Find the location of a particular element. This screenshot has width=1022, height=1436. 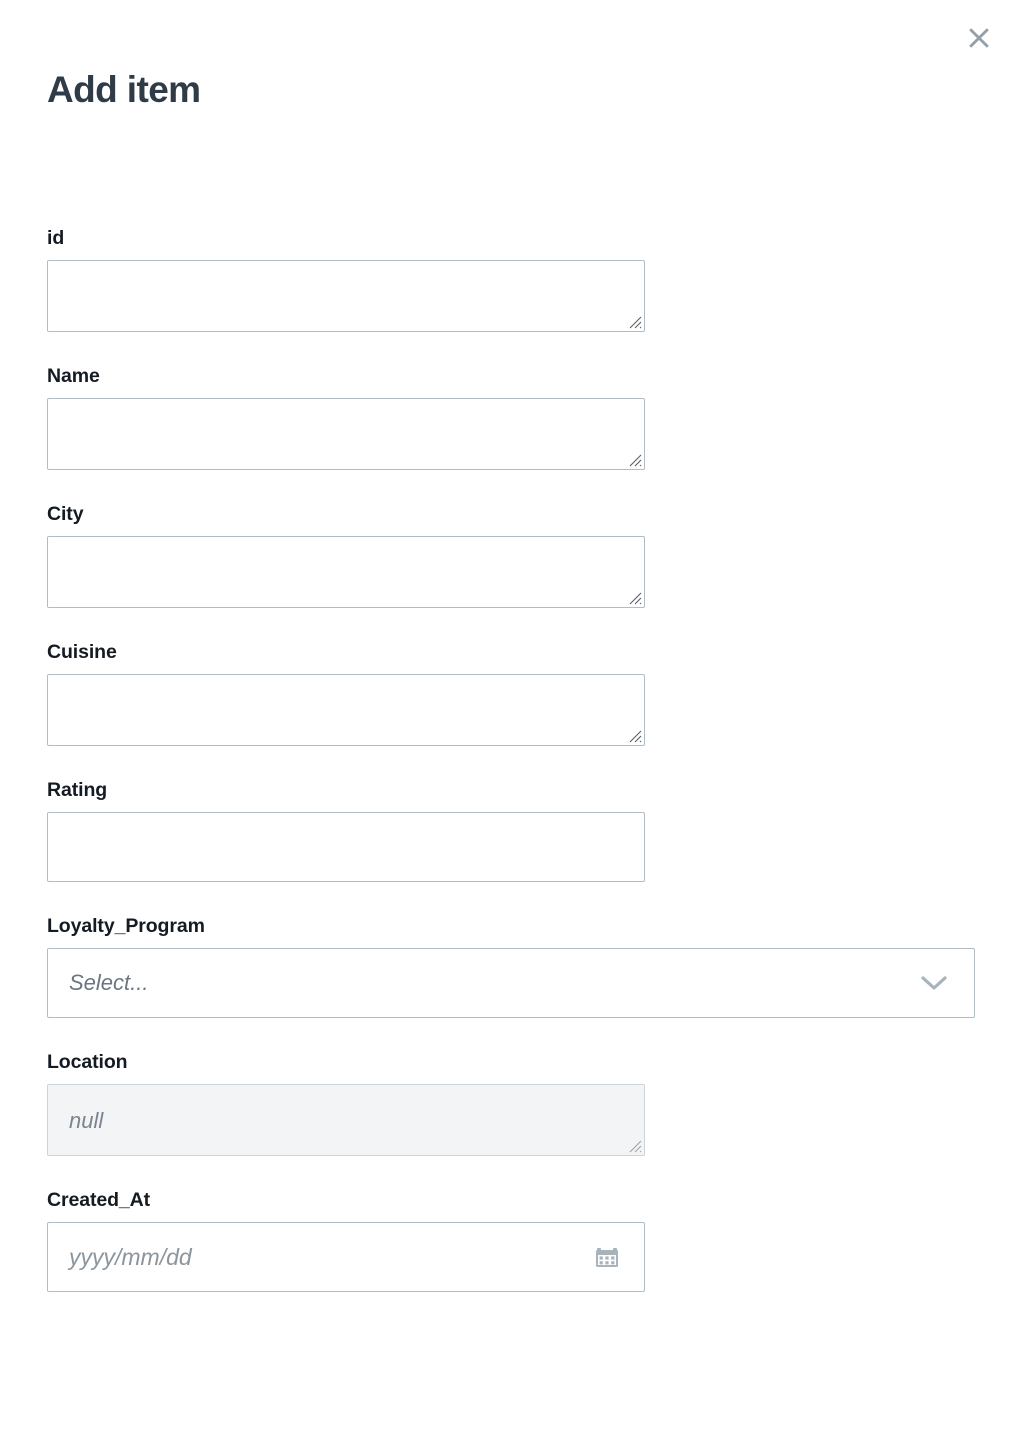

field-name: Name is located at coordinates (512, 417).